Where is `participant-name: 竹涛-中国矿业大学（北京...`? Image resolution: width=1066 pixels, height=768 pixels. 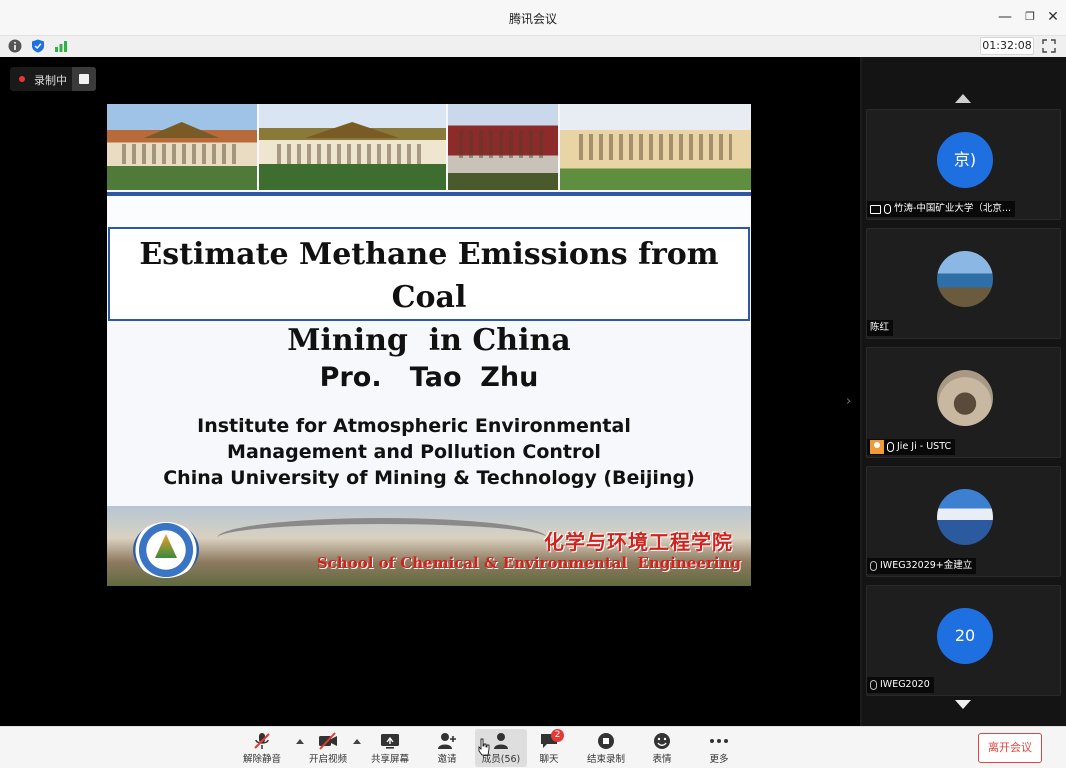 participant-name: 竹涛-中国矿业大学（北京... is located at coordinates (952, 208).